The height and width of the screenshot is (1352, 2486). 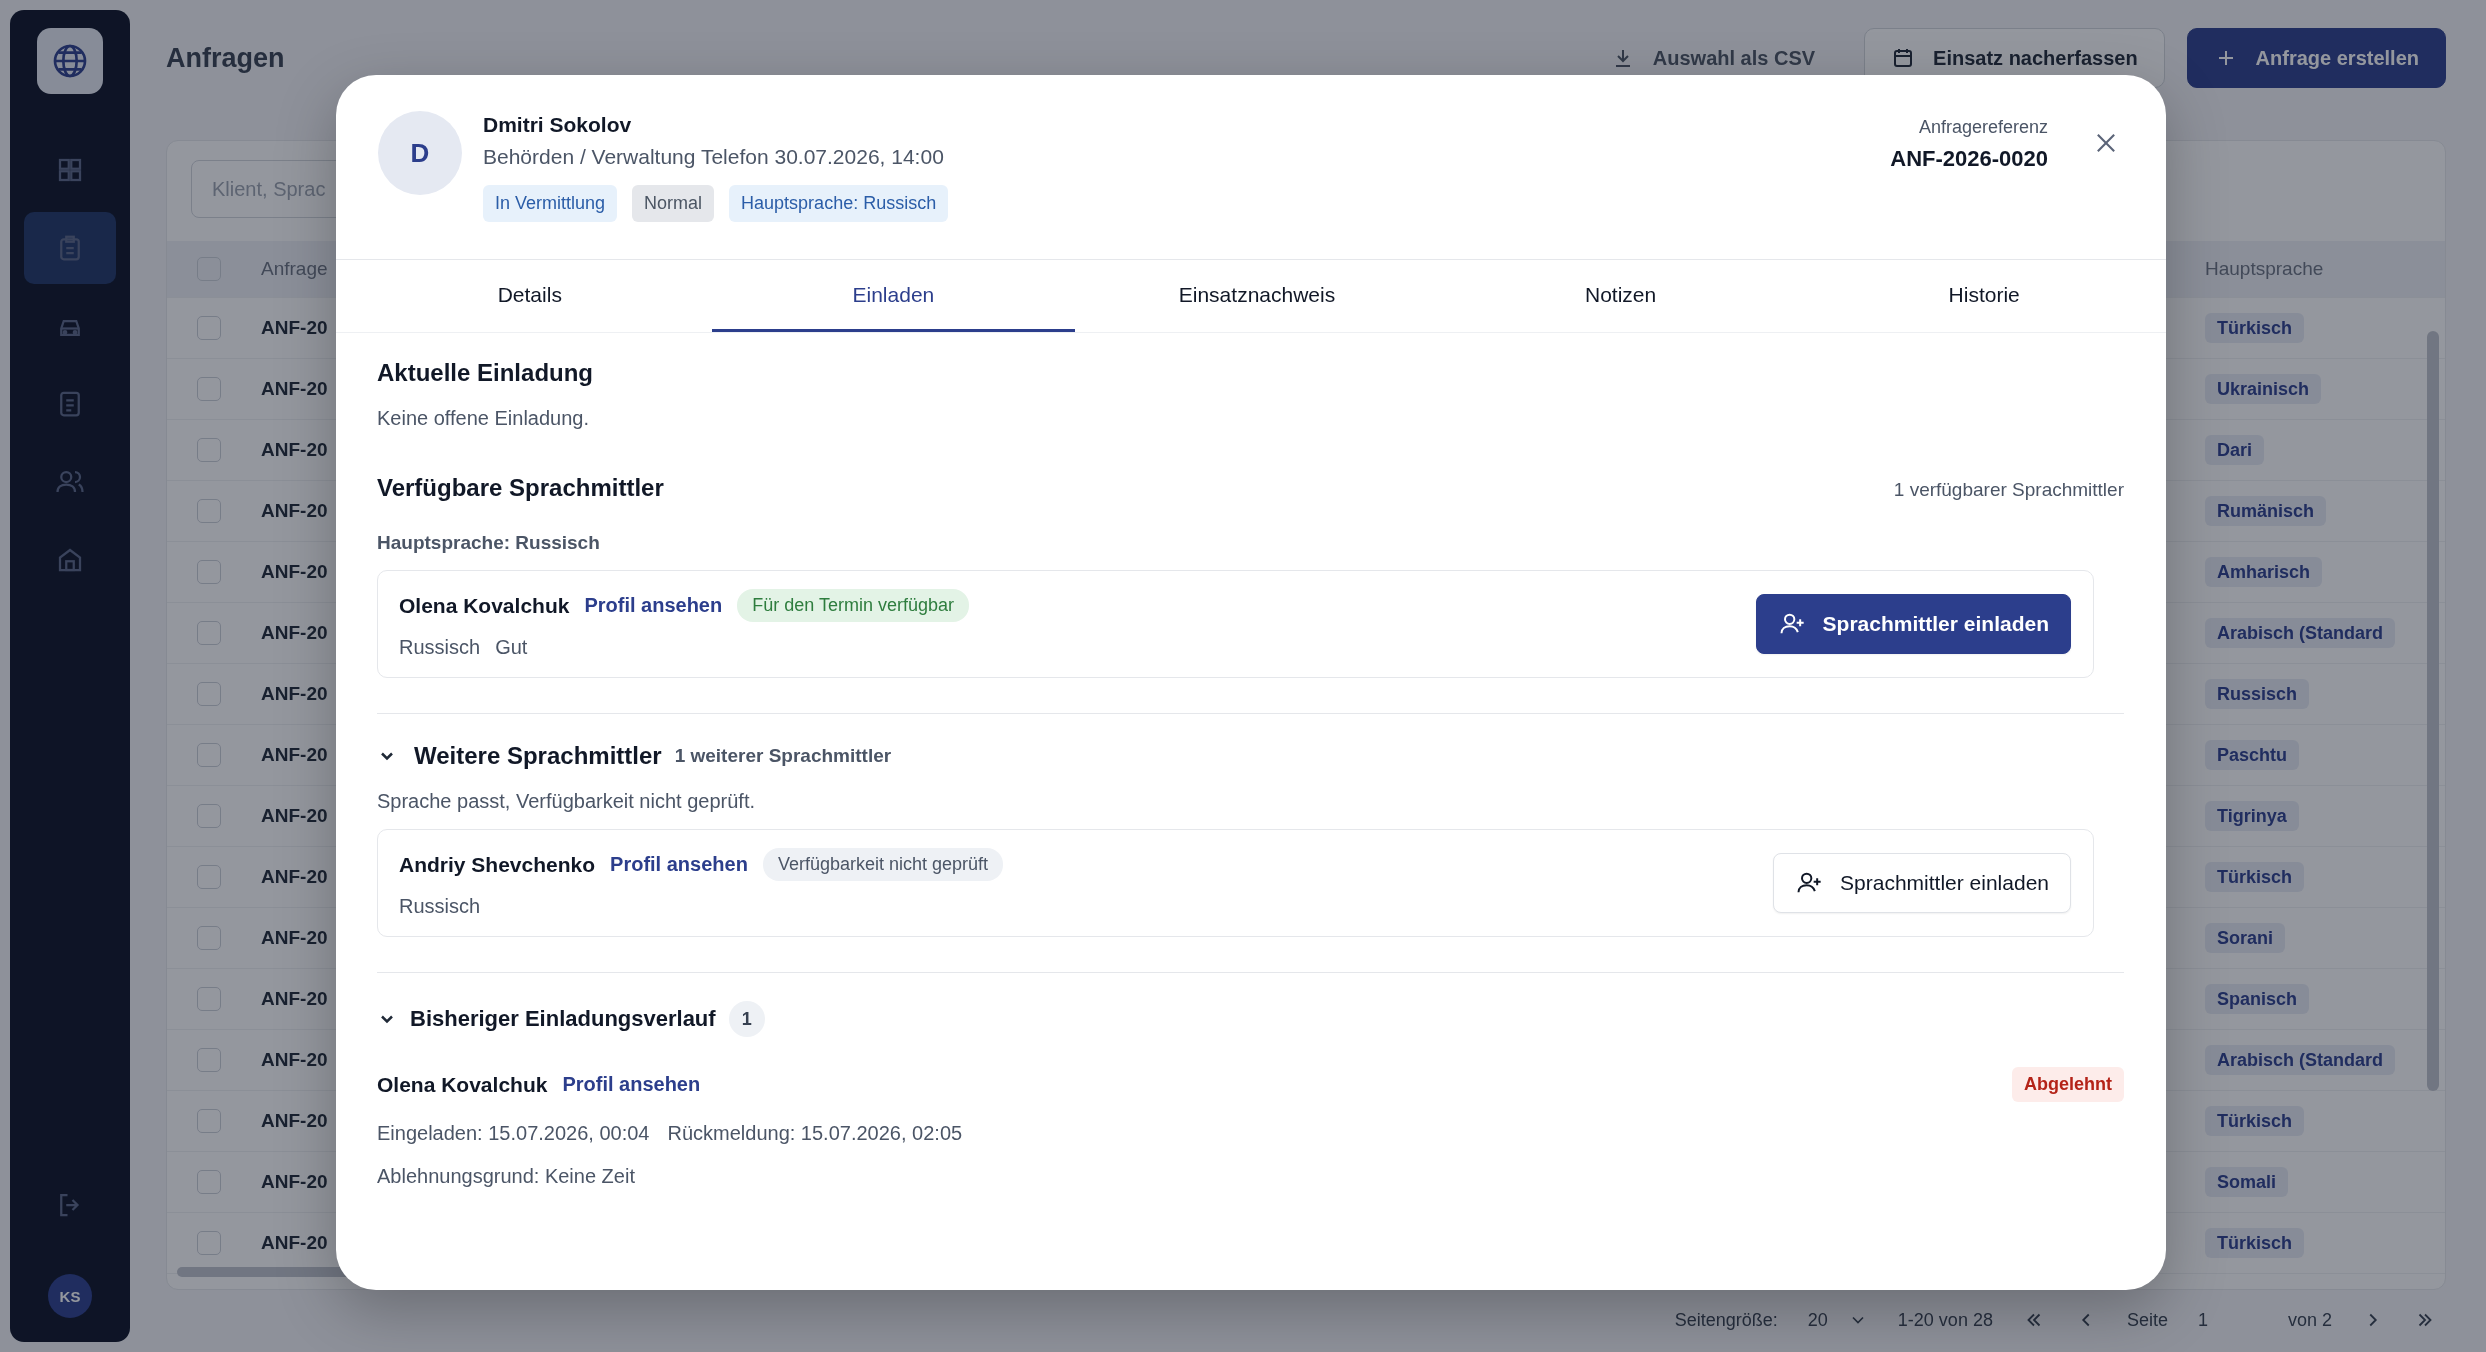 I want to click on further-count: 1 weiterer Sprachmittler, so click(x=783, y=756).